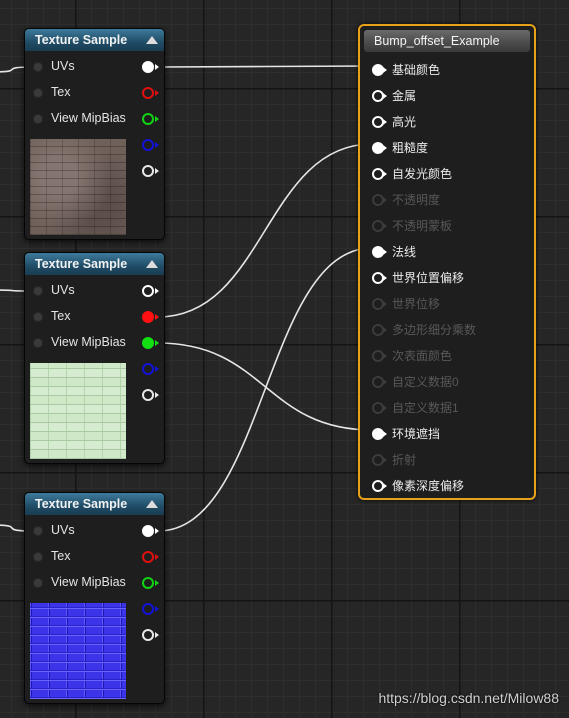 This screenshot has width=569, height=718. I want to click on material-pin-label: 多边形细分乘数, so click(434, 330).